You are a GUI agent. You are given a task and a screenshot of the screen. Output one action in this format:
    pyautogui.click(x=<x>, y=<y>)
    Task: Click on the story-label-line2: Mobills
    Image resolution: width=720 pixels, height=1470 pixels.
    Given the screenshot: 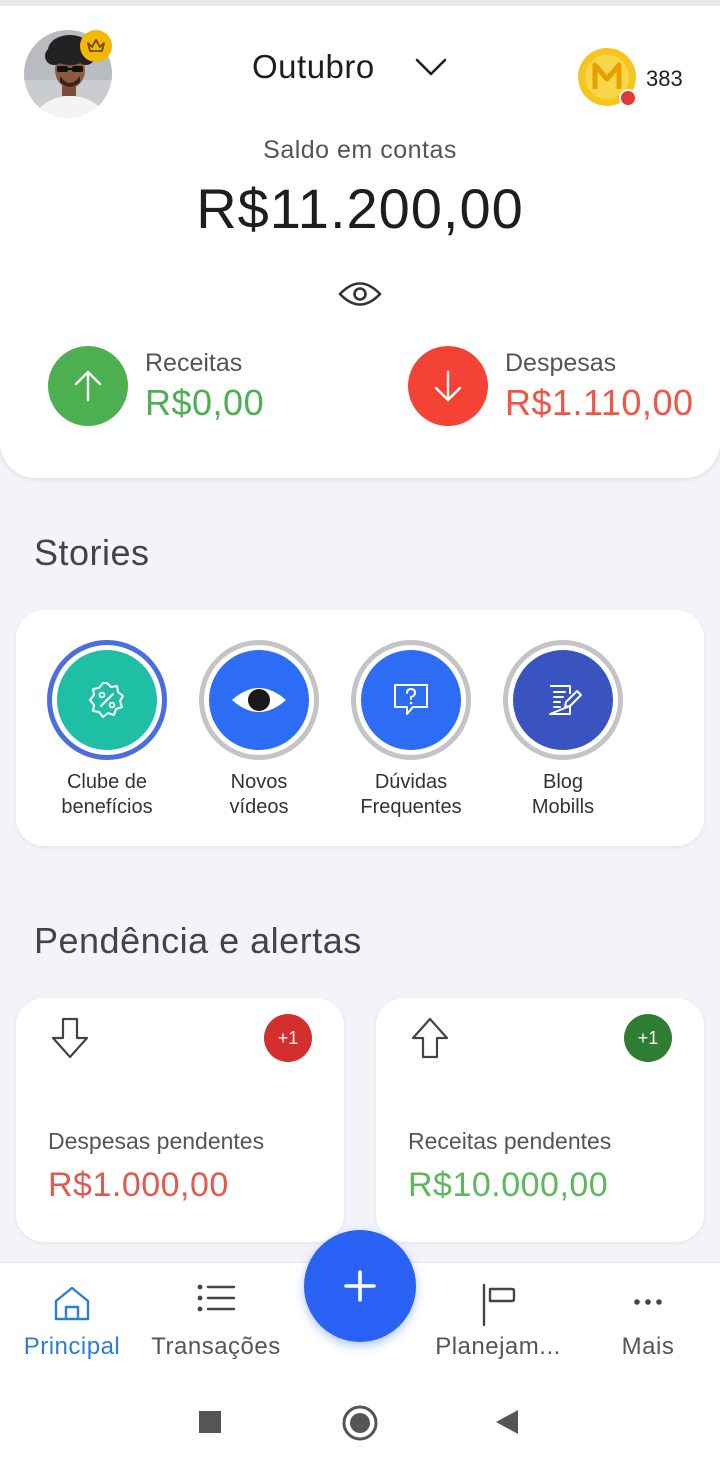 What is the action you would take?
    pyautogui.click(x=563, y=807)
    